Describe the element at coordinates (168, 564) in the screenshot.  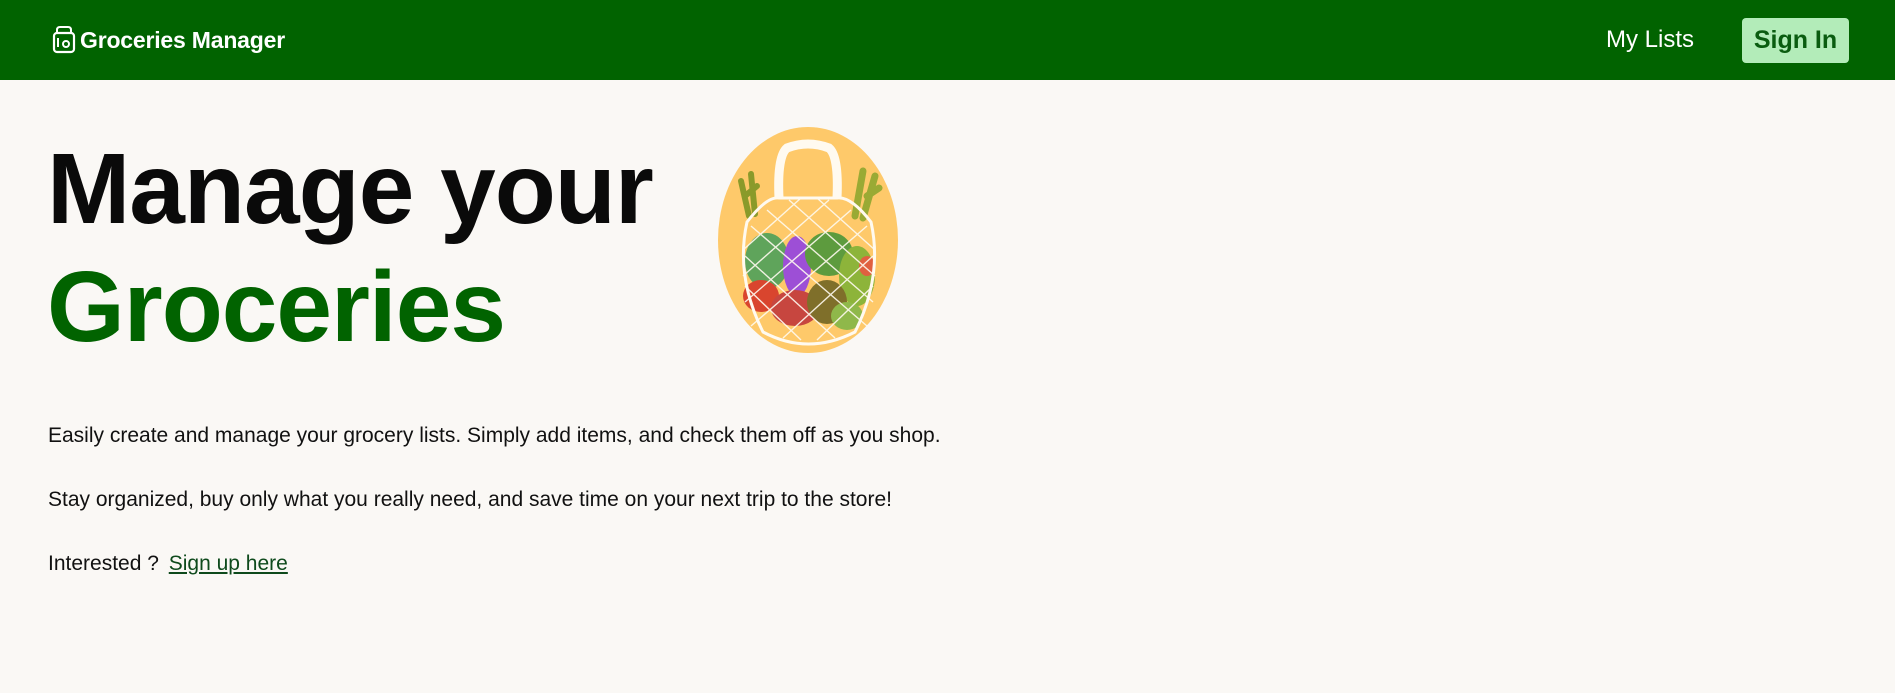
I see `signup-prompt: Interested ? Sign up here` at that location.